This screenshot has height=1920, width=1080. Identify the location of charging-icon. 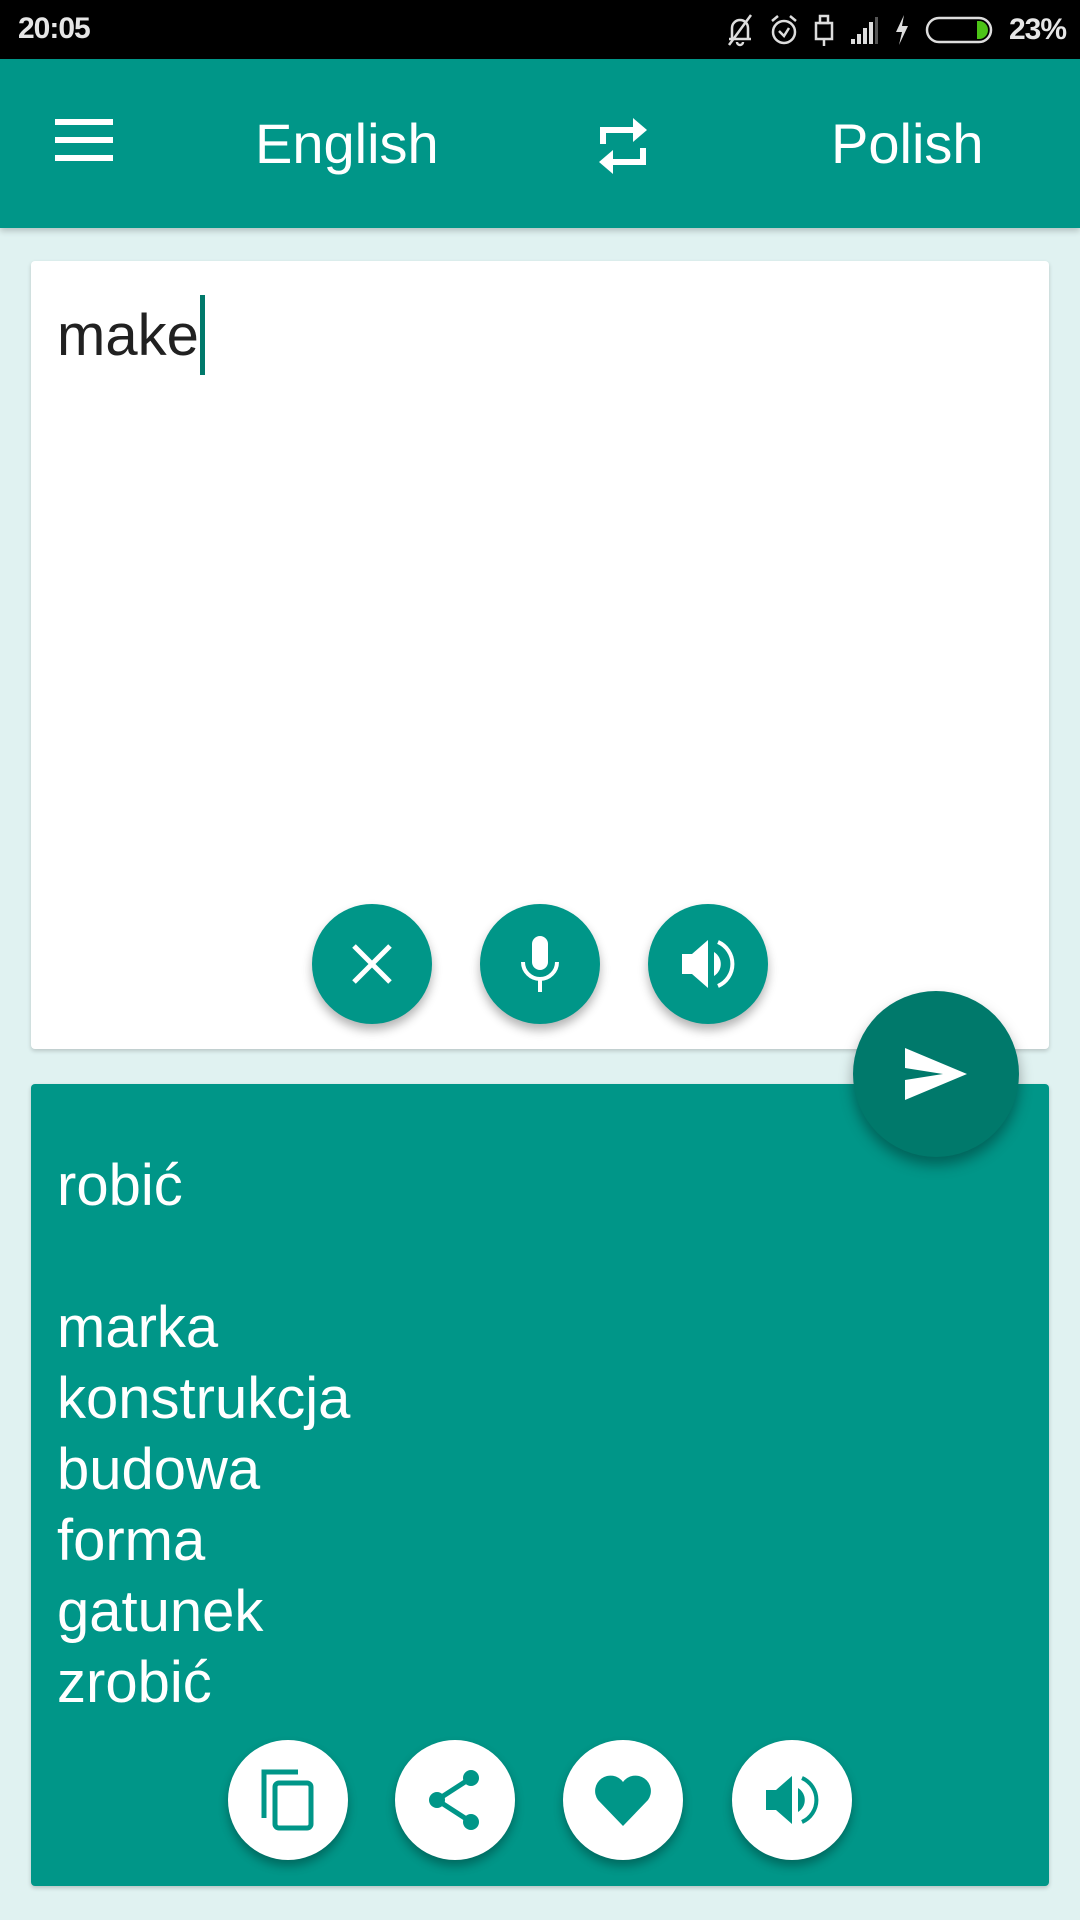
(901, 30).